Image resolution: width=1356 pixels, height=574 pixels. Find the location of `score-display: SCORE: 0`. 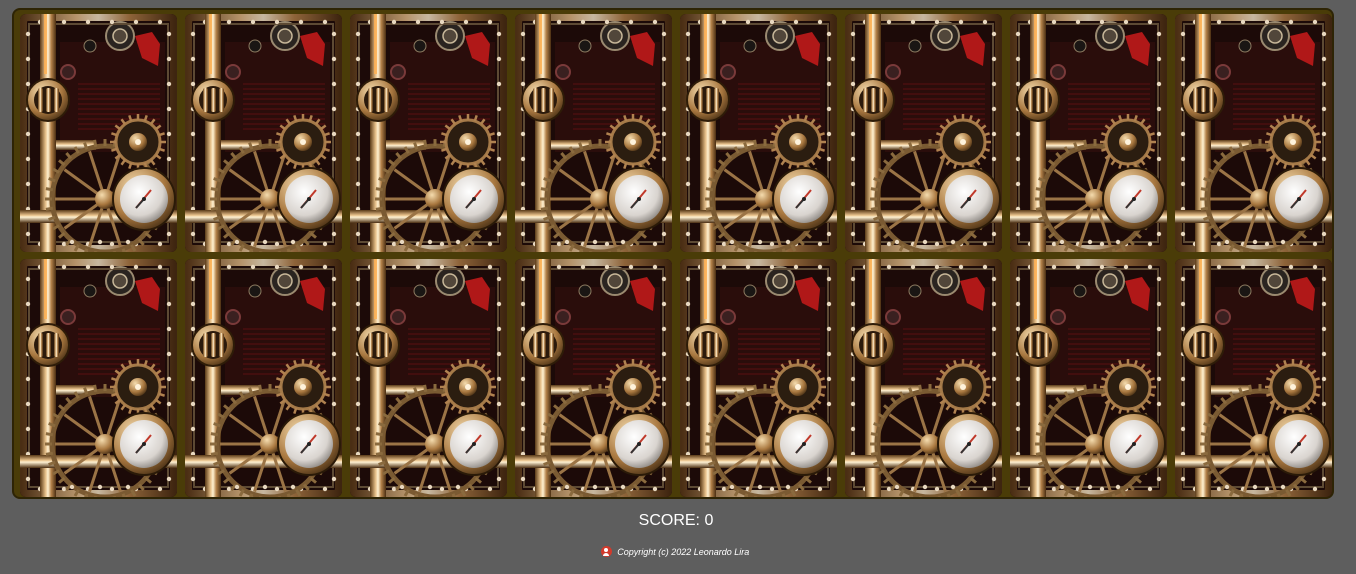

score-display: SCORE: 0 is located at coordinates (676, 520).